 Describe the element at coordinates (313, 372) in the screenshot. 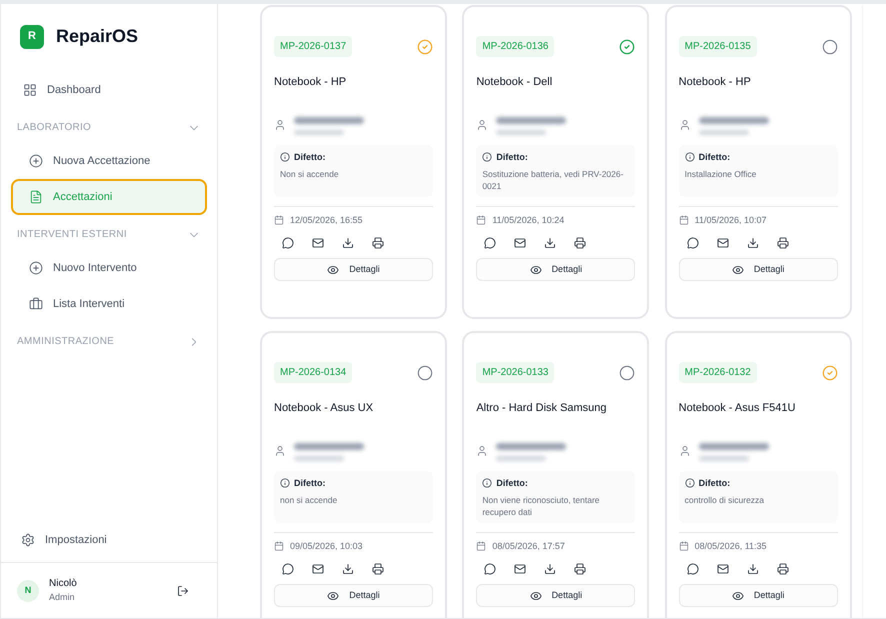

I see `order-code-badge: MP-2026-0134` at that location.